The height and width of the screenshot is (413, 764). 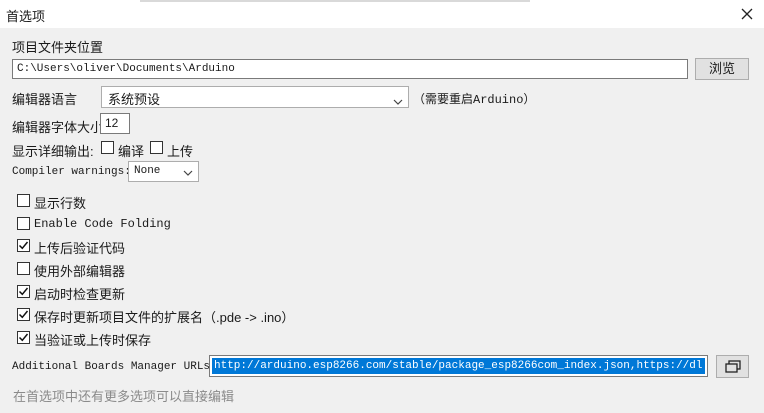 What do you see at coordinates (23, 268) in the screenshot?
I see `external-editor-checkbox` at bounding box center [23, 268].